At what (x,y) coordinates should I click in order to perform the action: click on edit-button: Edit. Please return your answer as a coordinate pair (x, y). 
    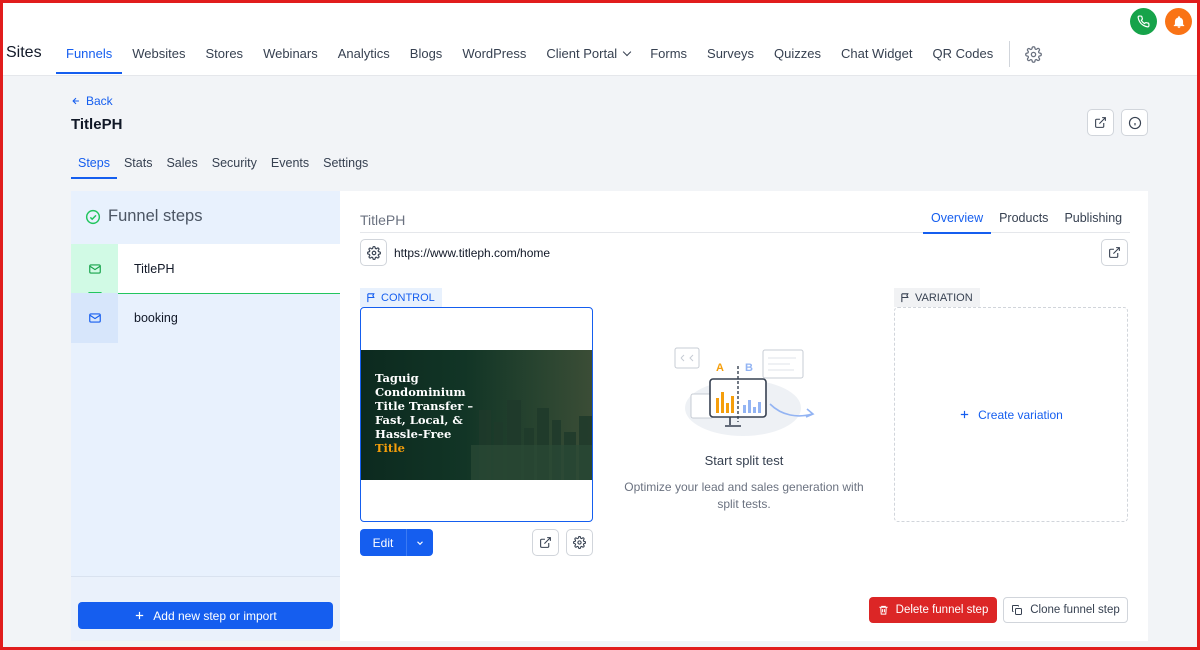
    Looking at the image, I should click on (383, 543).